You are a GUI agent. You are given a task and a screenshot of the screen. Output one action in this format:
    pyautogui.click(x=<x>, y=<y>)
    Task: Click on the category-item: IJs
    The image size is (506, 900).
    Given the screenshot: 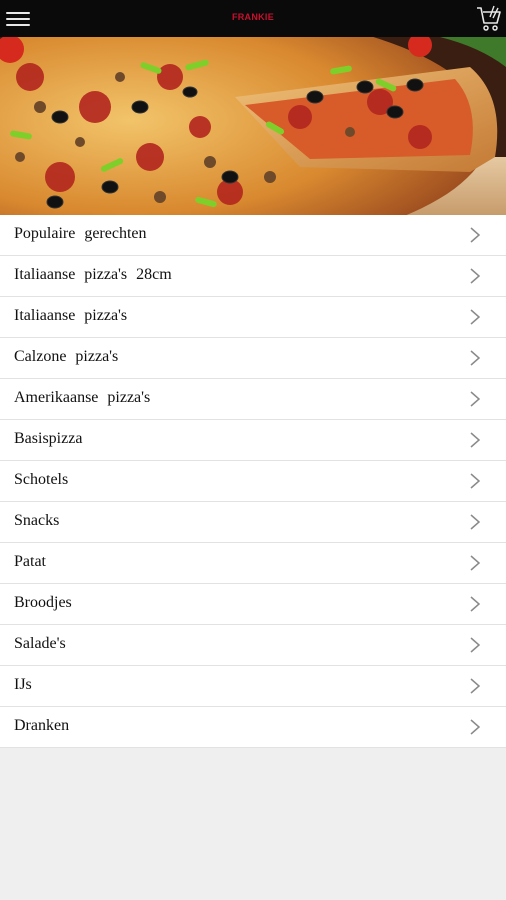 What is the action you would take?
    pyautogui.click(x=253, y=686)
    